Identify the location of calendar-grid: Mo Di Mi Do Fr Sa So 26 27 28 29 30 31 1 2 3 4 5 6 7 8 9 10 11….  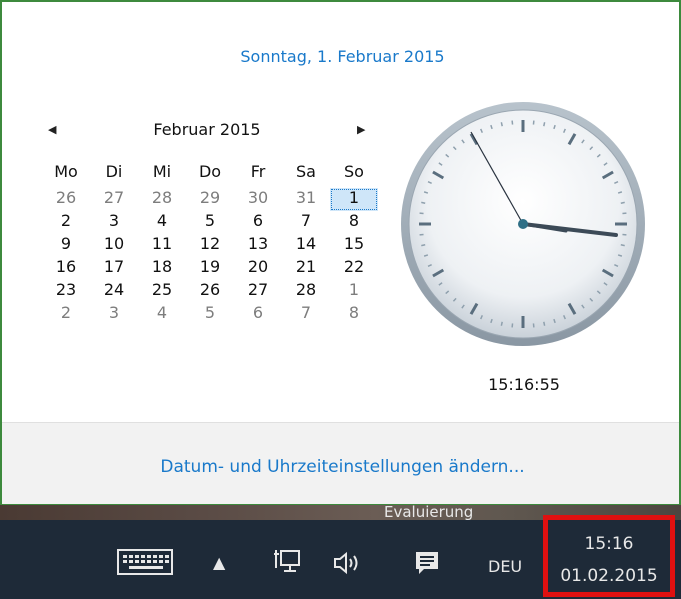
(210, 244).